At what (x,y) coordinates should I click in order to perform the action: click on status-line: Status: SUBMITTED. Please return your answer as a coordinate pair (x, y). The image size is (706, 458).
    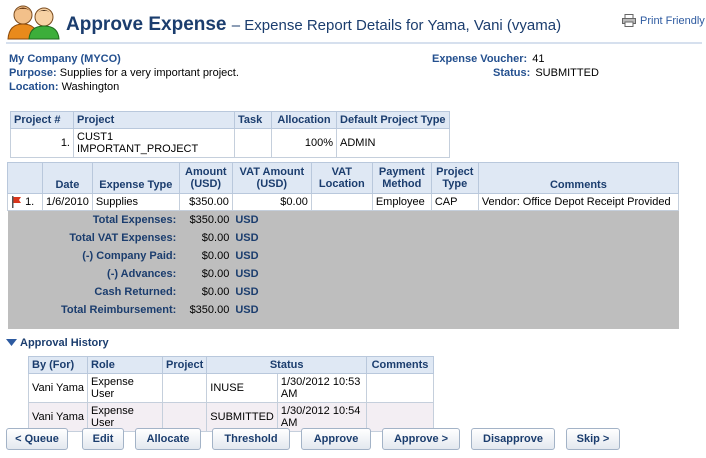
    Looking at the image, I should click on (546, 73).